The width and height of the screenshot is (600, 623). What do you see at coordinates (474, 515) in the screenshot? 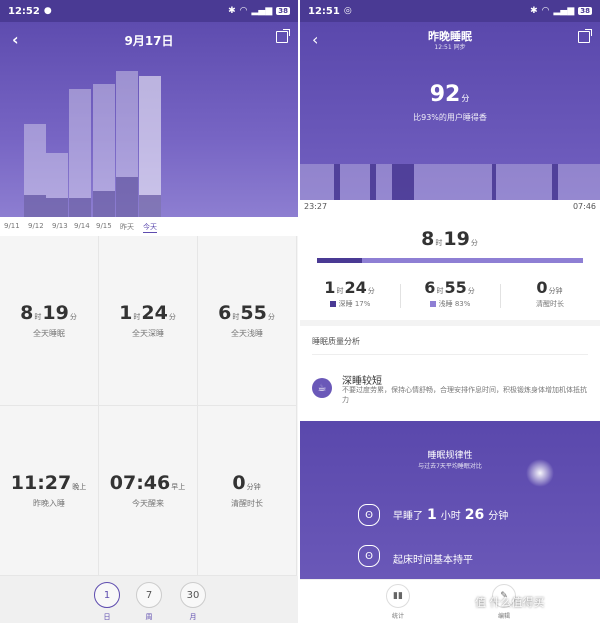
I see `bedtime-minutes: 26` at bounding box center [474, 515].